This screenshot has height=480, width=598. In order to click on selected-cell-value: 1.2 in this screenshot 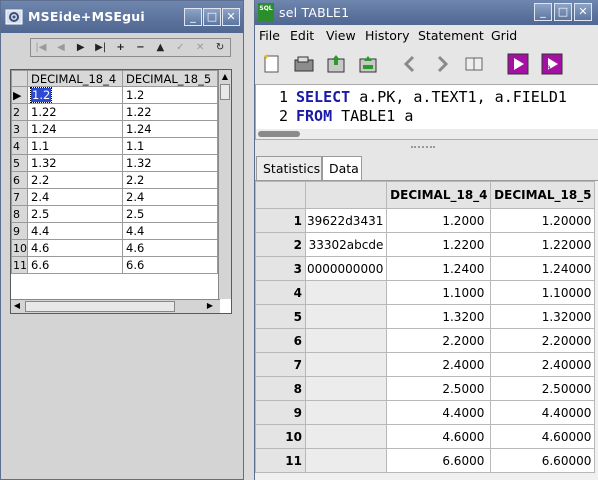, I will do `click(41, 95)`.